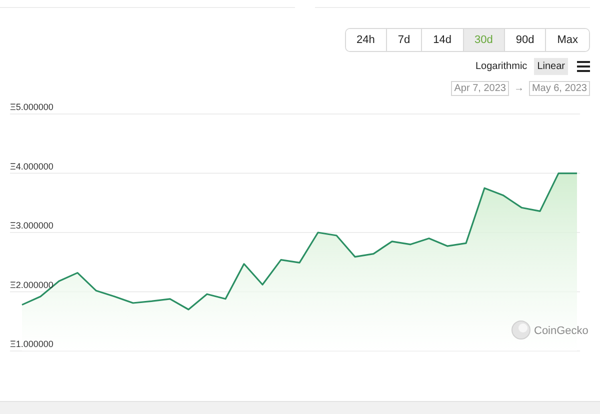 This screenshot has width=600, height=414. I want to click on y-axis-label: Ξ3.000000, so click(32, 225).